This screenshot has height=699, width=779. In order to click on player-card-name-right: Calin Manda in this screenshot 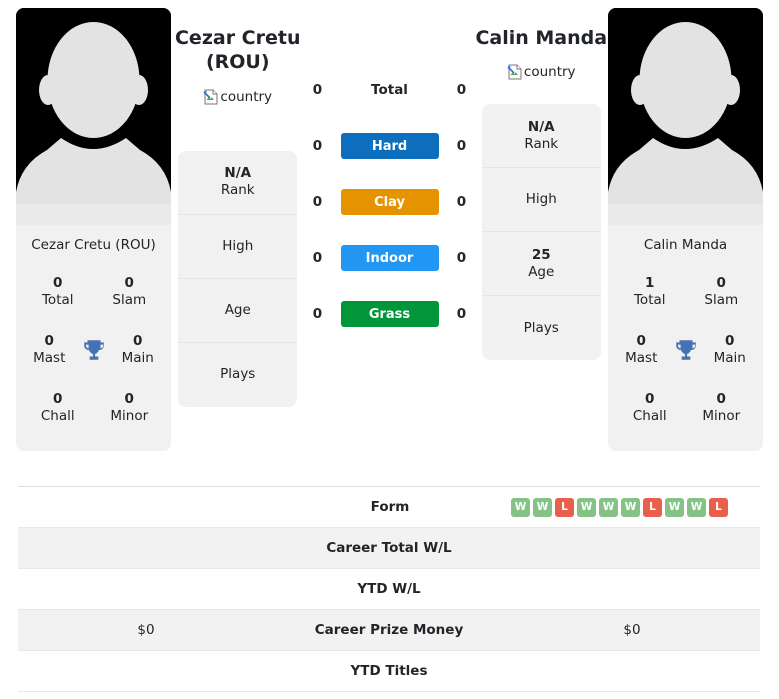, I will do `click(685, 244)`.